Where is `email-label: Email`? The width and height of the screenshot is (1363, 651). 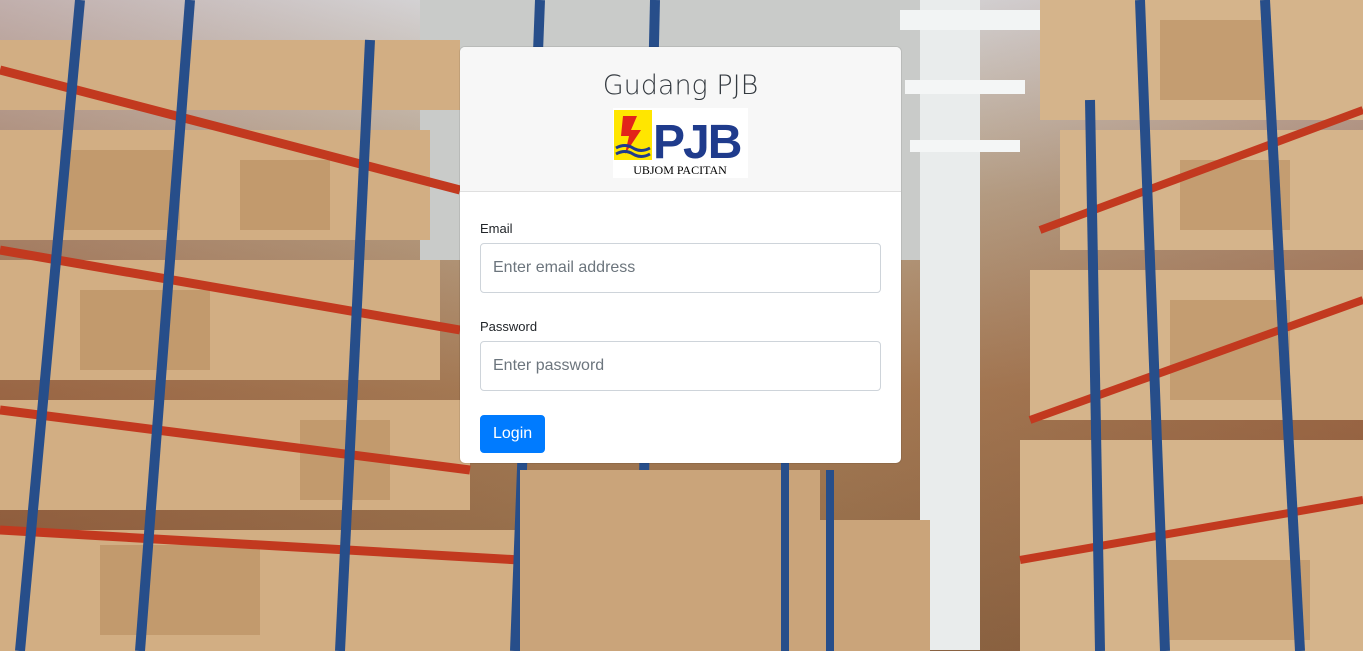
email-label: Email is located at coordinates (496, 228).